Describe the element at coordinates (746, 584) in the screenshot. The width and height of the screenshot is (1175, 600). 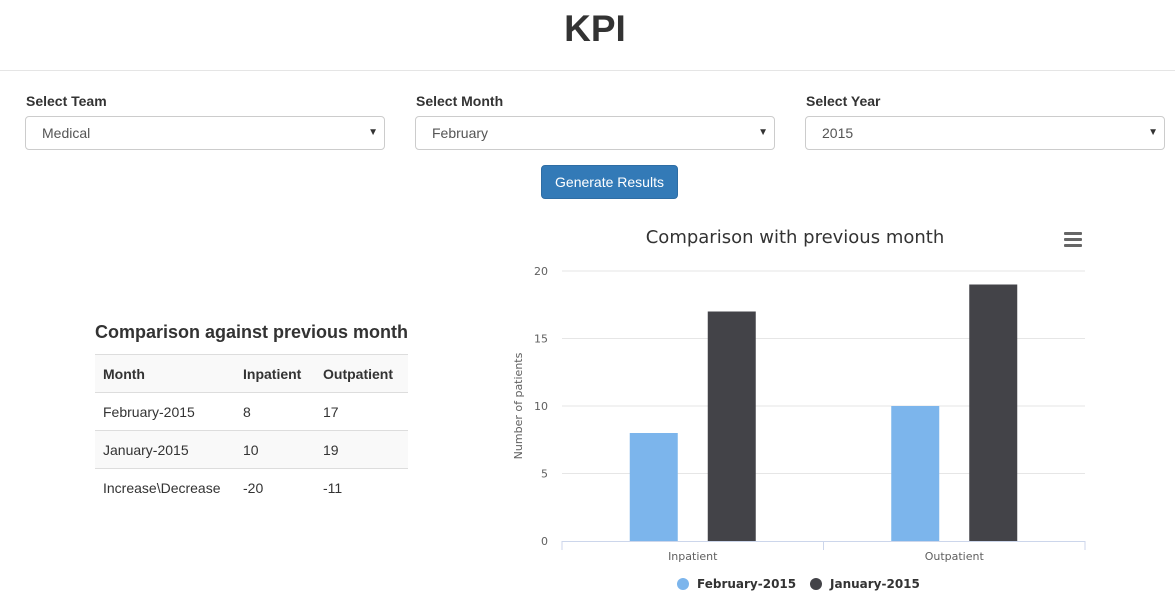
I see `legend-item: February-2015` at that location.